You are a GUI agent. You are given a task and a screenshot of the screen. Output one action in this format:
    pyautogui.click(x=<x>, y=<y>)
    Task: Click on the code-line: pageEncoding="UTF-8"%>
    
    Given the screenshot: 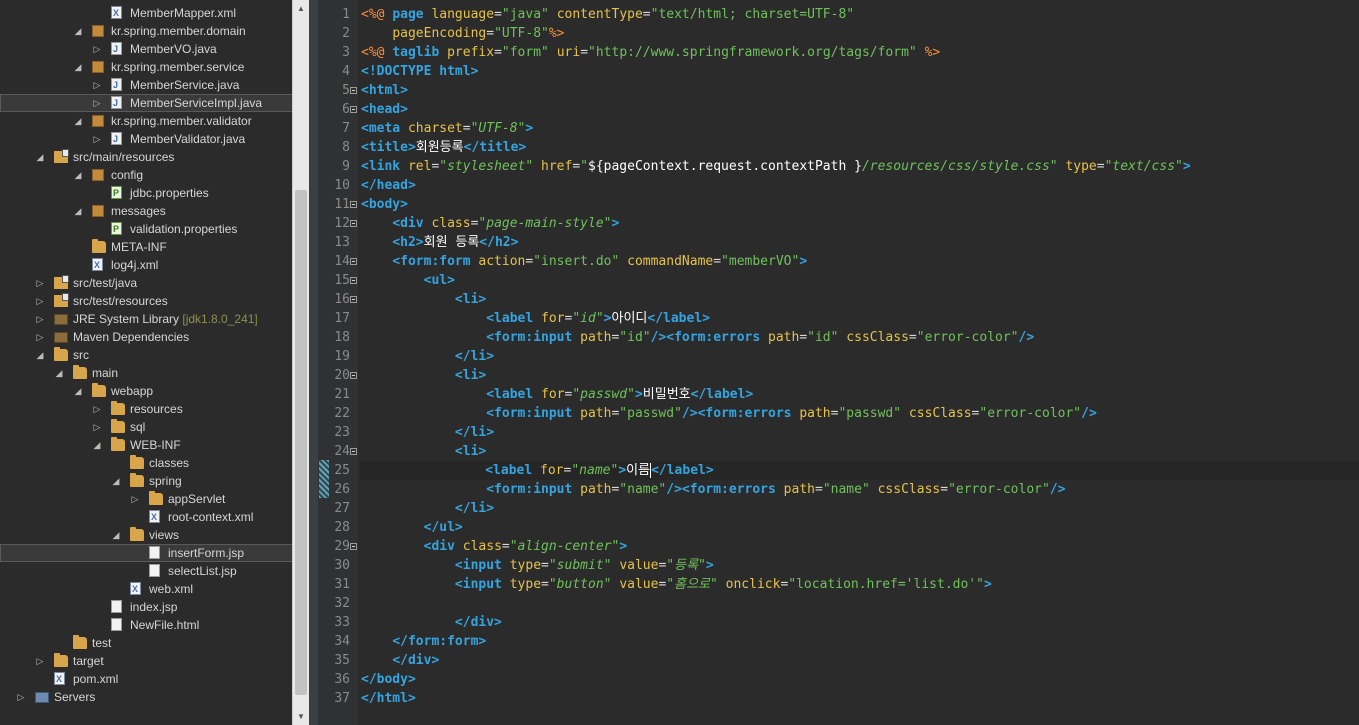 What is the action you would take?
    pyautogui.click(x=462, y=33)
    